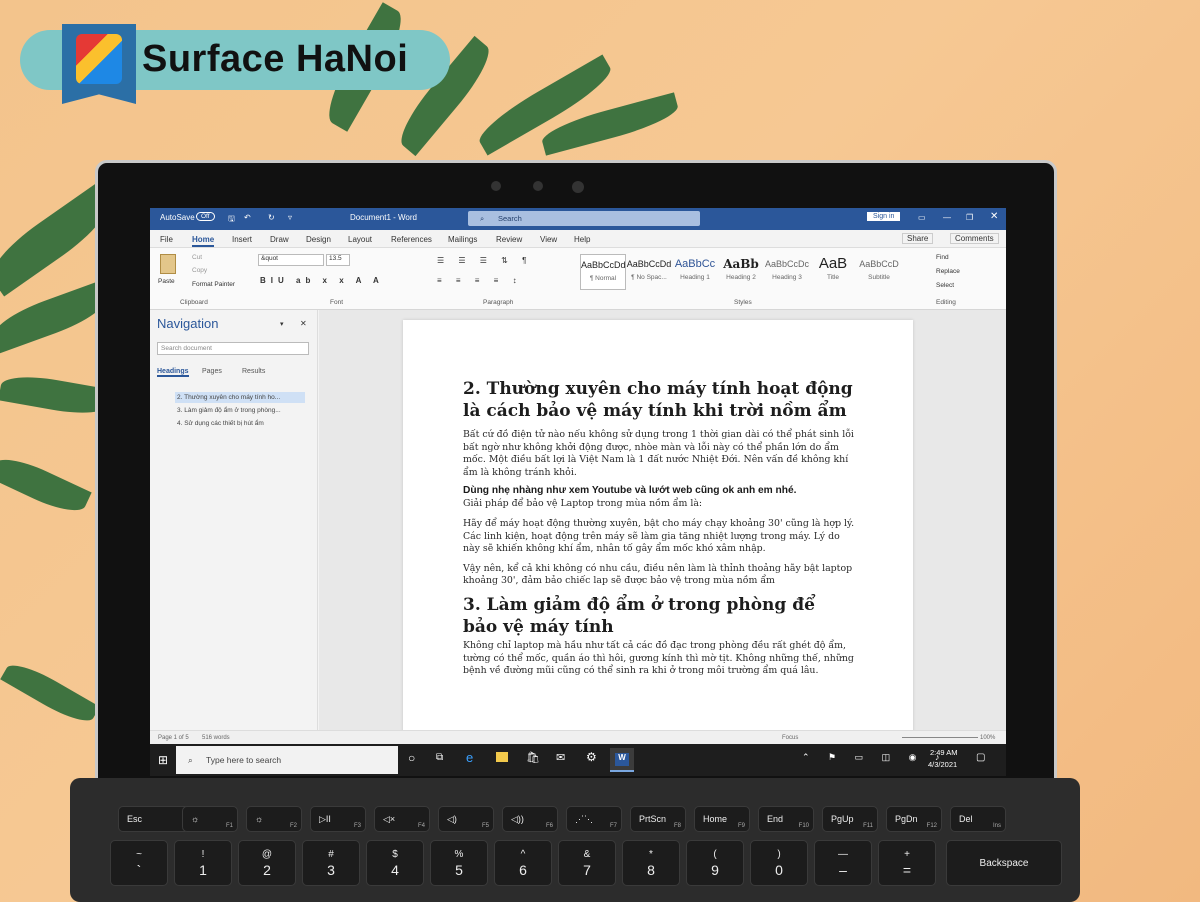  I want to click on number-key: & 7, so click(587, 863).